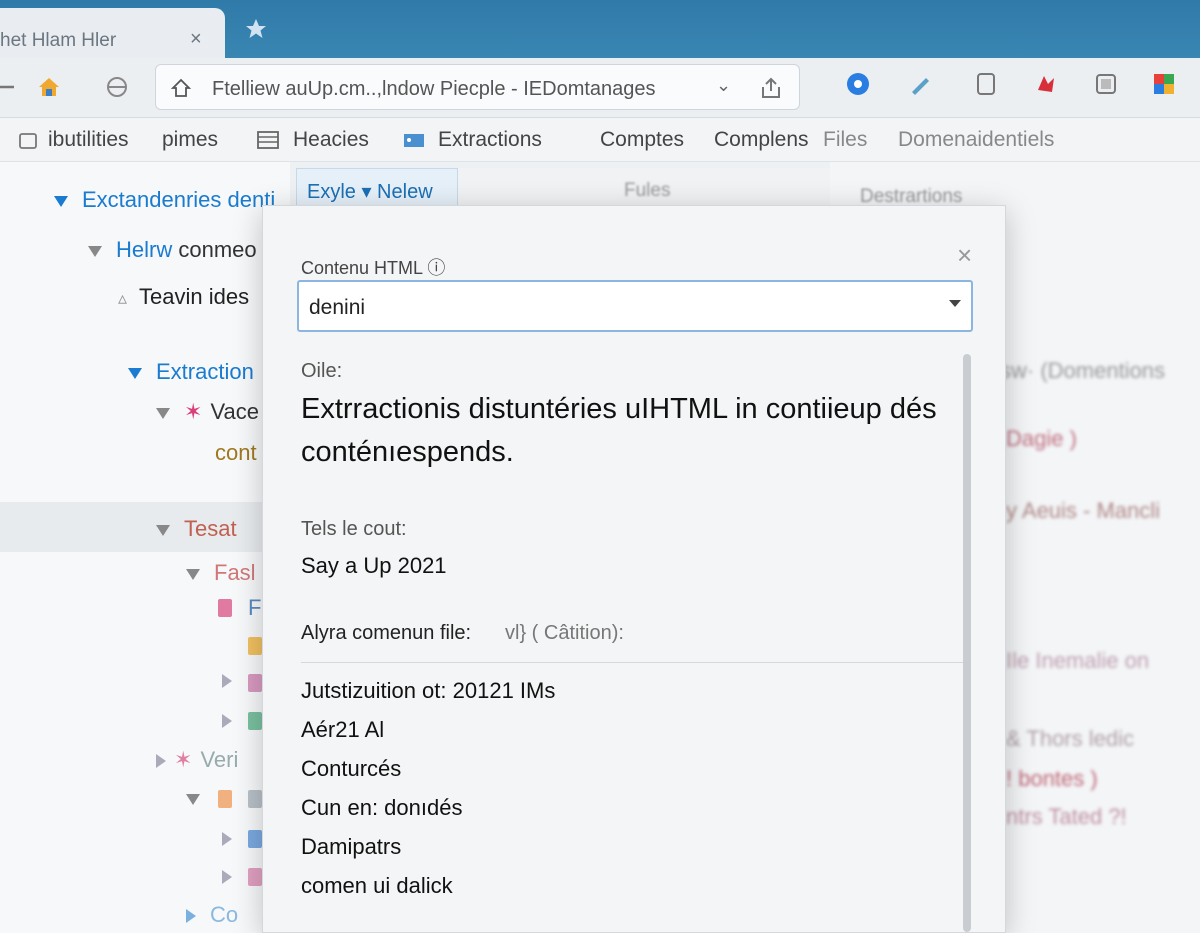 Image resolution: width=1200 pixels, height=933 pixels. I want to click on dialog-tab: Exyle ▾ Nelew, so click(377, 189).